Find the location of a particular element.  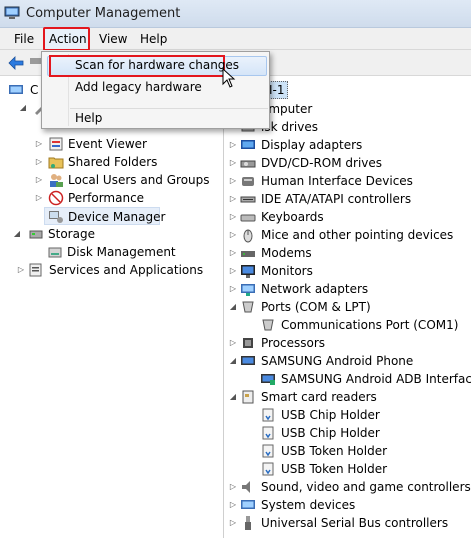

keyboard-icon is located at coordinates (248, 218).